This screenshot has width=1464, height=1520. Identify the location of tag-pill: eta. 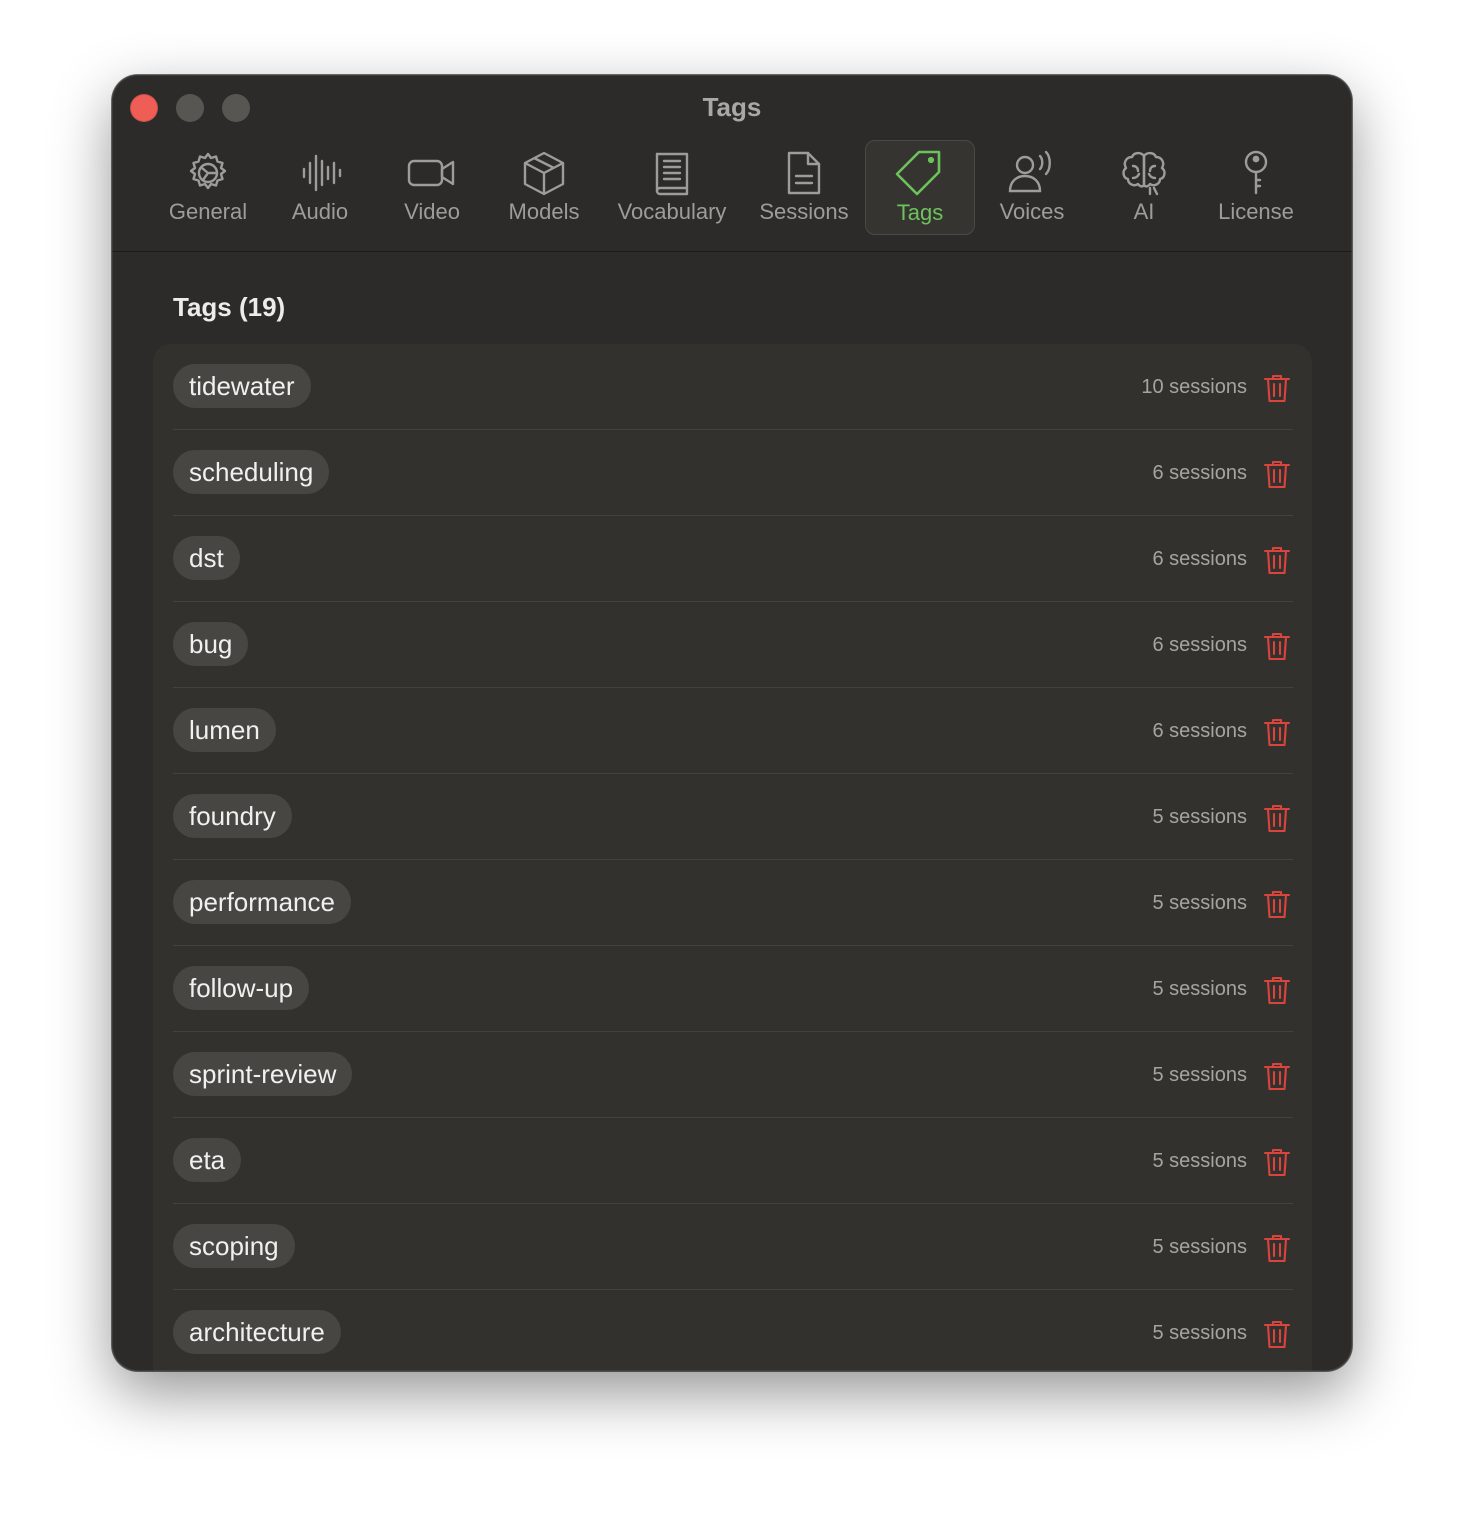
(207, 1160).